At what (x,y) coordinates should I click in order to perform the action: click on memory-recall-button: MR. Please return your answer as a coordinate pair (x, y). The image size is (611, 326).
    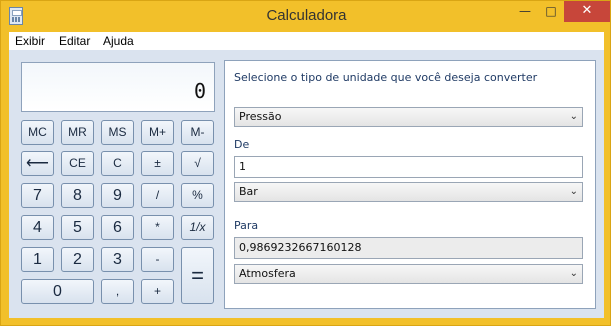
    Looking at the image, I should click on (77, 132).